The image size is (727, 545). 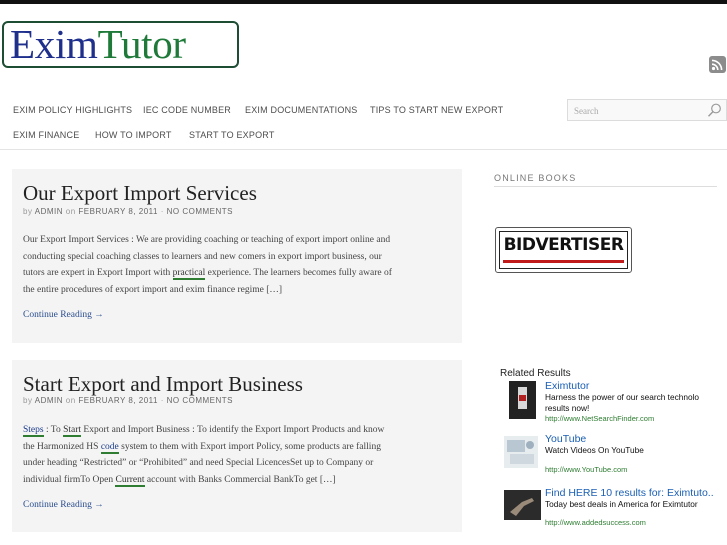 I want to click on keyword-link: Steps, so click(x=33, y=431).